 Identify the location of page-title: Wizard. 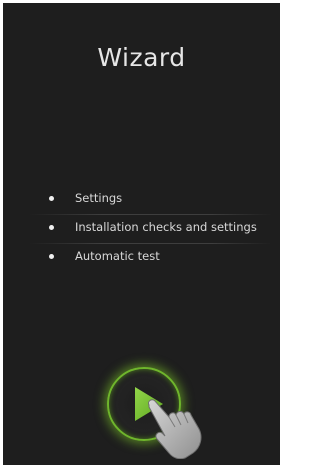
(141, 57).